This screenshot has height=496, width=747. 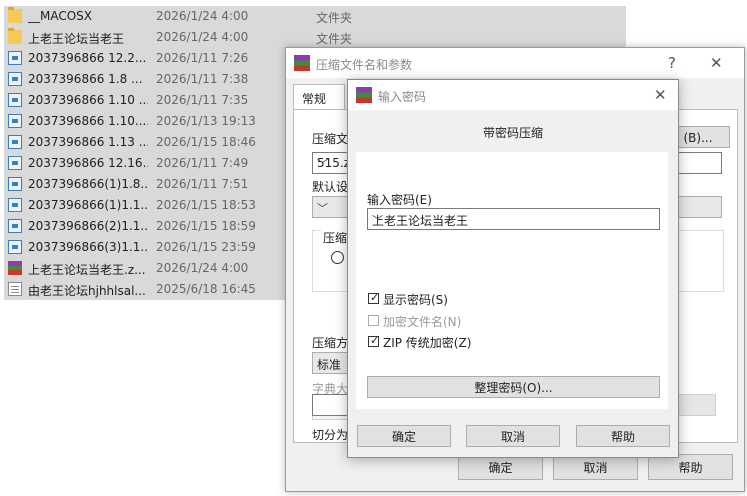 What do you see at coordinates (415, 300) in the screenshot?
I see `show-password-label: 显示密码(S)` at bounding box center [415, 300].